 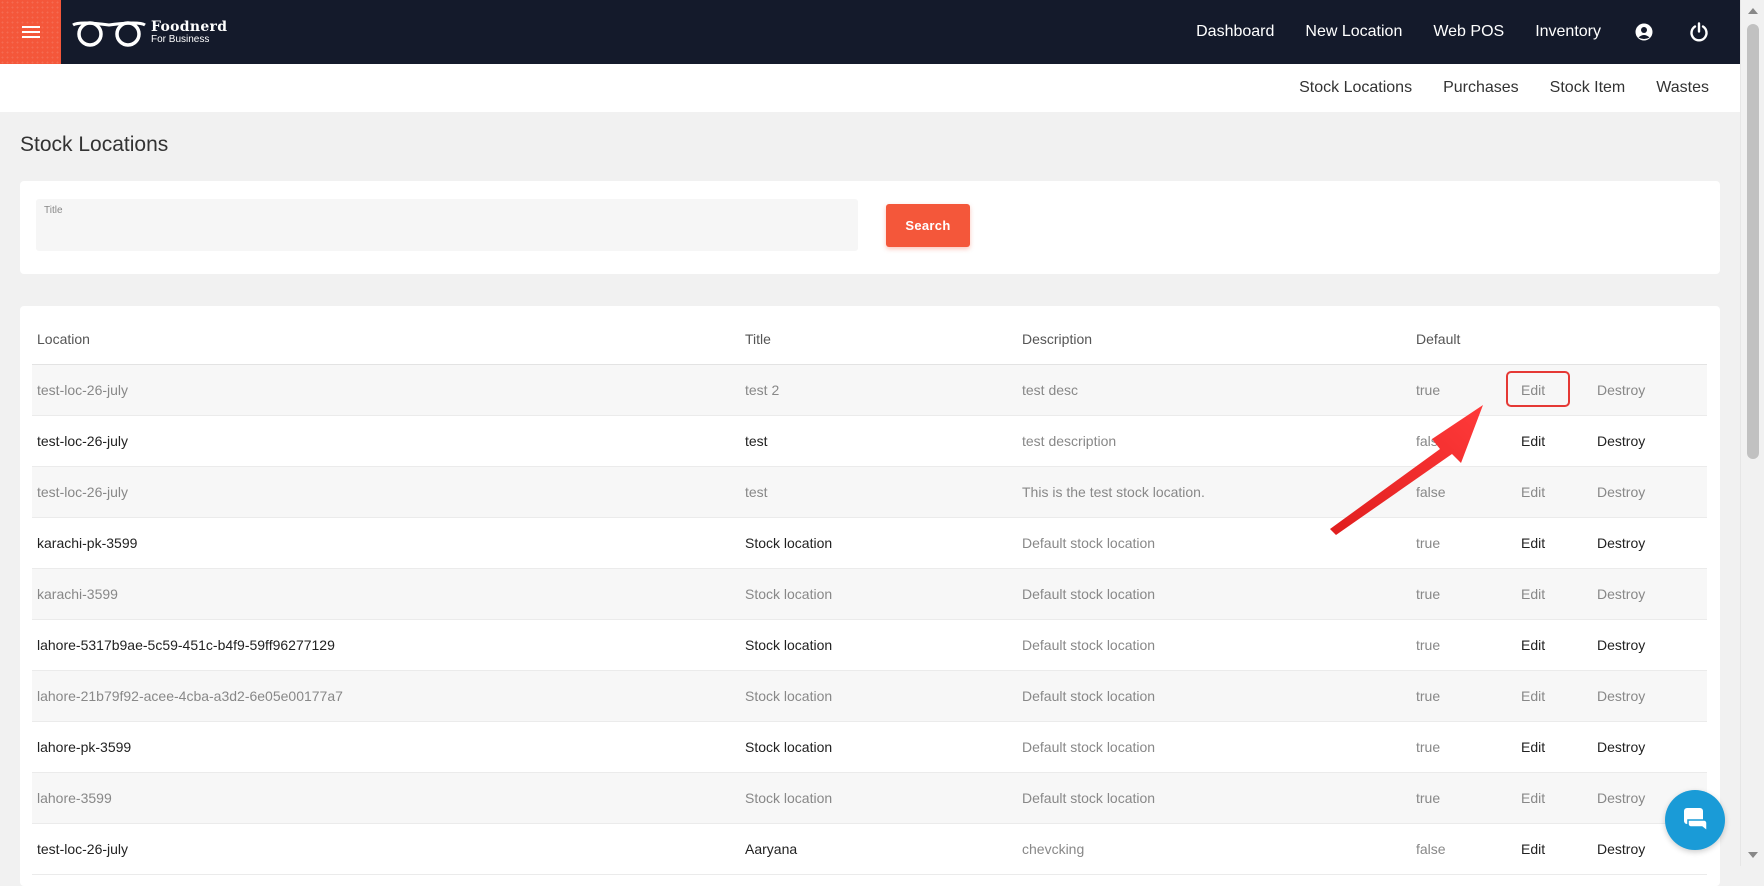 I want to click on cell-description: chevcking, so click(x=1053, y=849).